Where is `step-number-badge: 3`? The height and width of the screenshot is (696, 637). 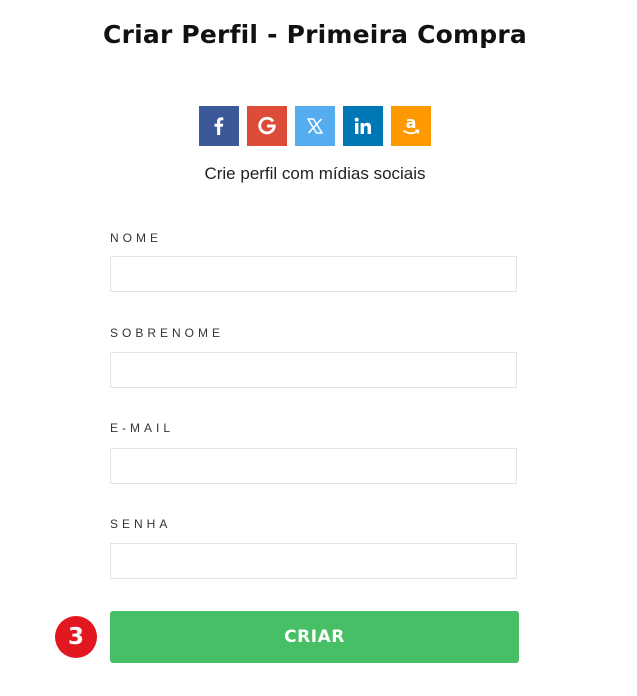 step-number-badge: 3 is located at coordinates (76, 637).